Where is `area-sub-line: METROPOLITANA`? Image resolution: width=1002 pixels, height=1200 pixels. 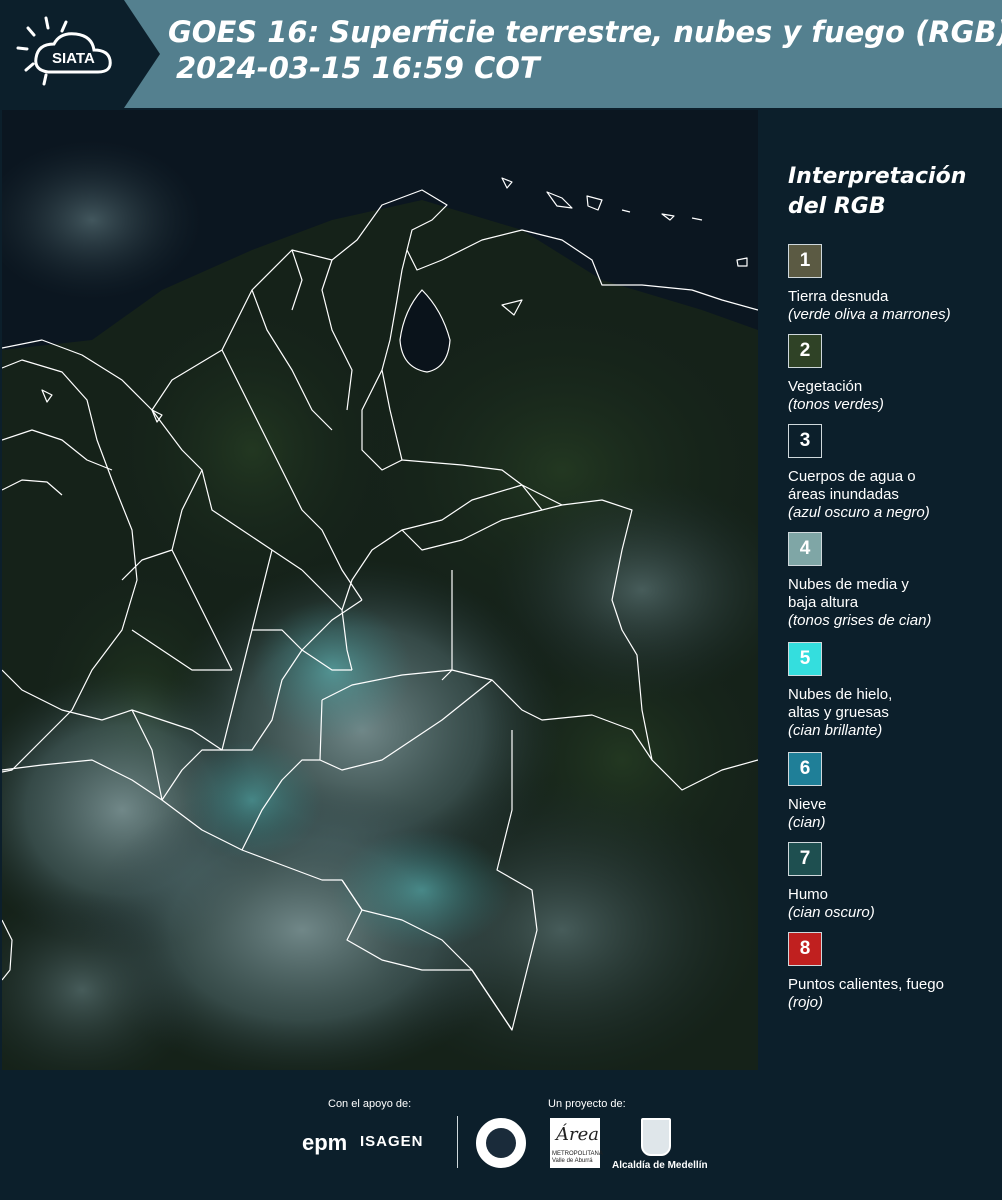
area-sub-line: METROPOLITANA is located at coordinates (577, 1154).